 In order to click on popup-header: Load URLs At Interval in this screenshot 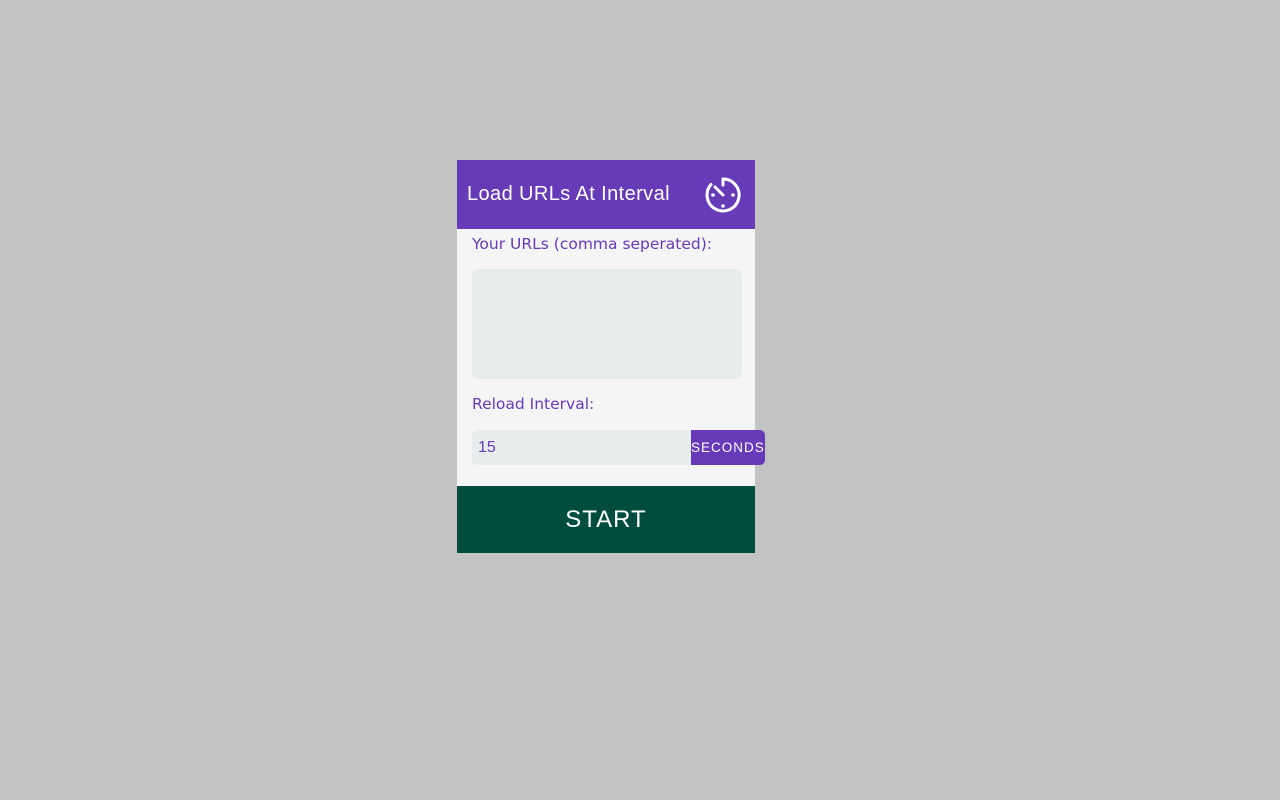, I will do `click(606, 194)`.